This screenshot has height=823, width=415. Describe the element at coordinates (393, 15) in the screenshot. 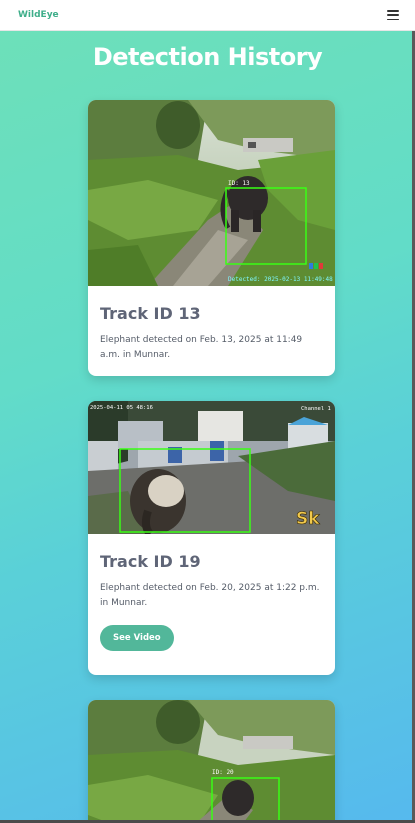

I see `hamburger-menu-icon` at that location.